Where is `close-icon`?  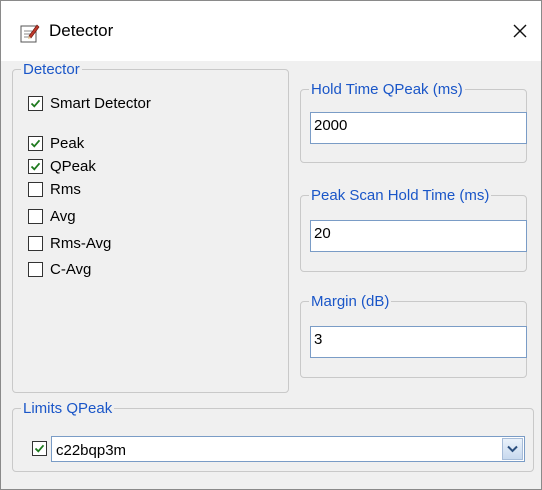 close-icon is located at coordinates (520, 31).